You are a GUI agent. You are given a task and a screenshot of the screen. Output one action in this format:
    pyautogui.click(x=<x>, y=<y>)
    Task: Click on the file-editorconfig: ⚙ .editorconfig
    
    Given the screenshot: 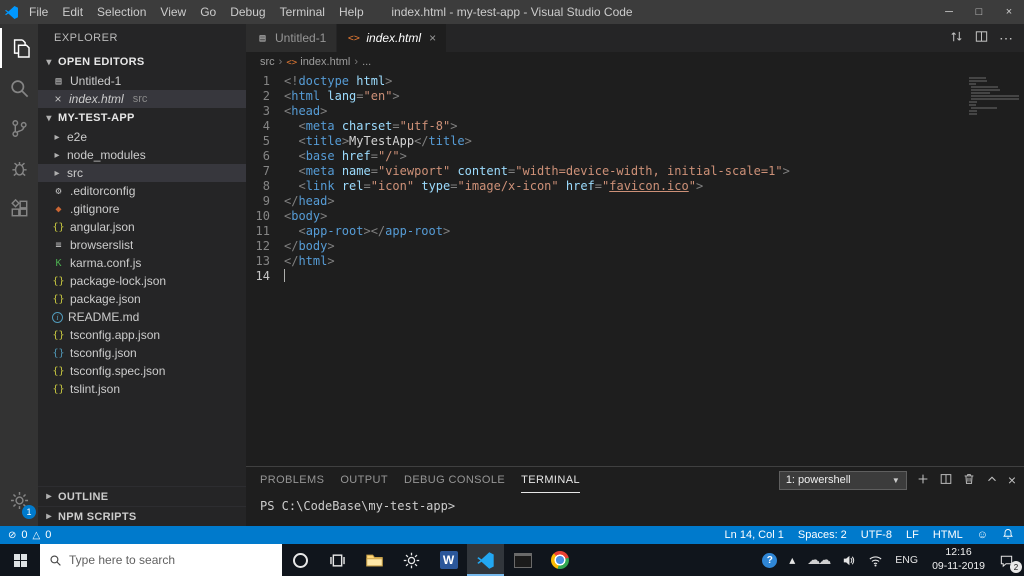 What is the action you would take?
    pyautogui.click(x=142, y=191)
    